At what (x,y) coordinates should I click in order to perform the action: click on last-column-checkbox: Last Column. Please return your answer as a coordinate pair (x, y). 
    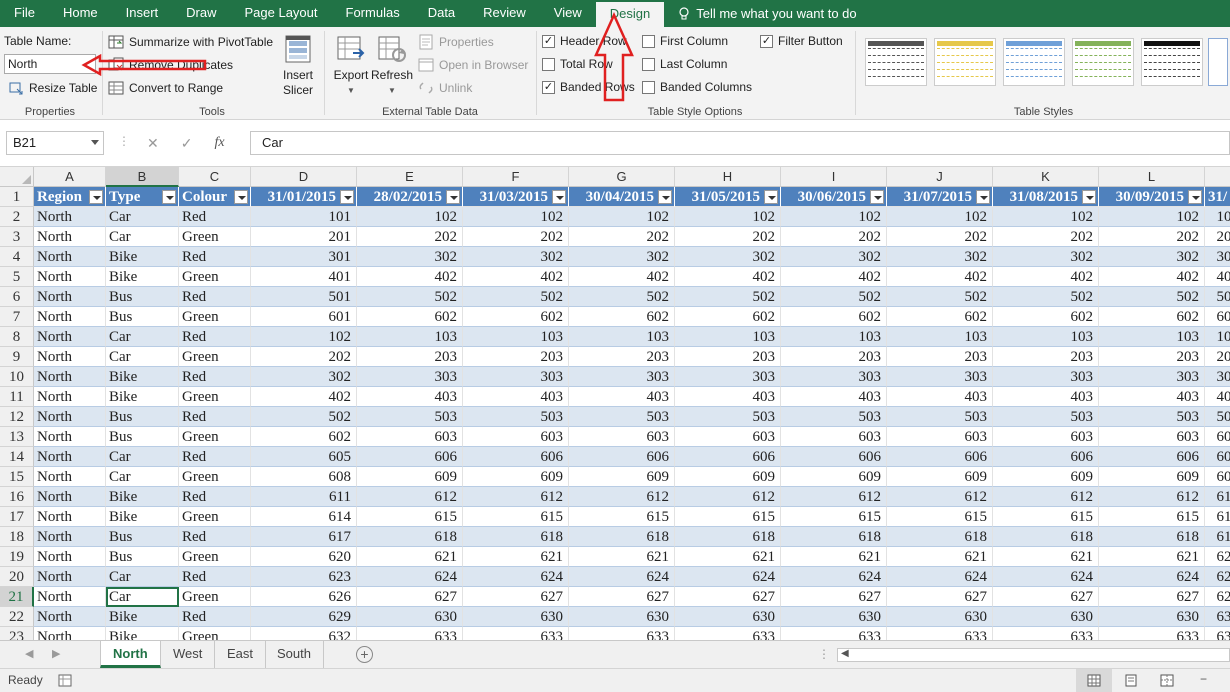
    Looking at the image, I should click on (684, 64).